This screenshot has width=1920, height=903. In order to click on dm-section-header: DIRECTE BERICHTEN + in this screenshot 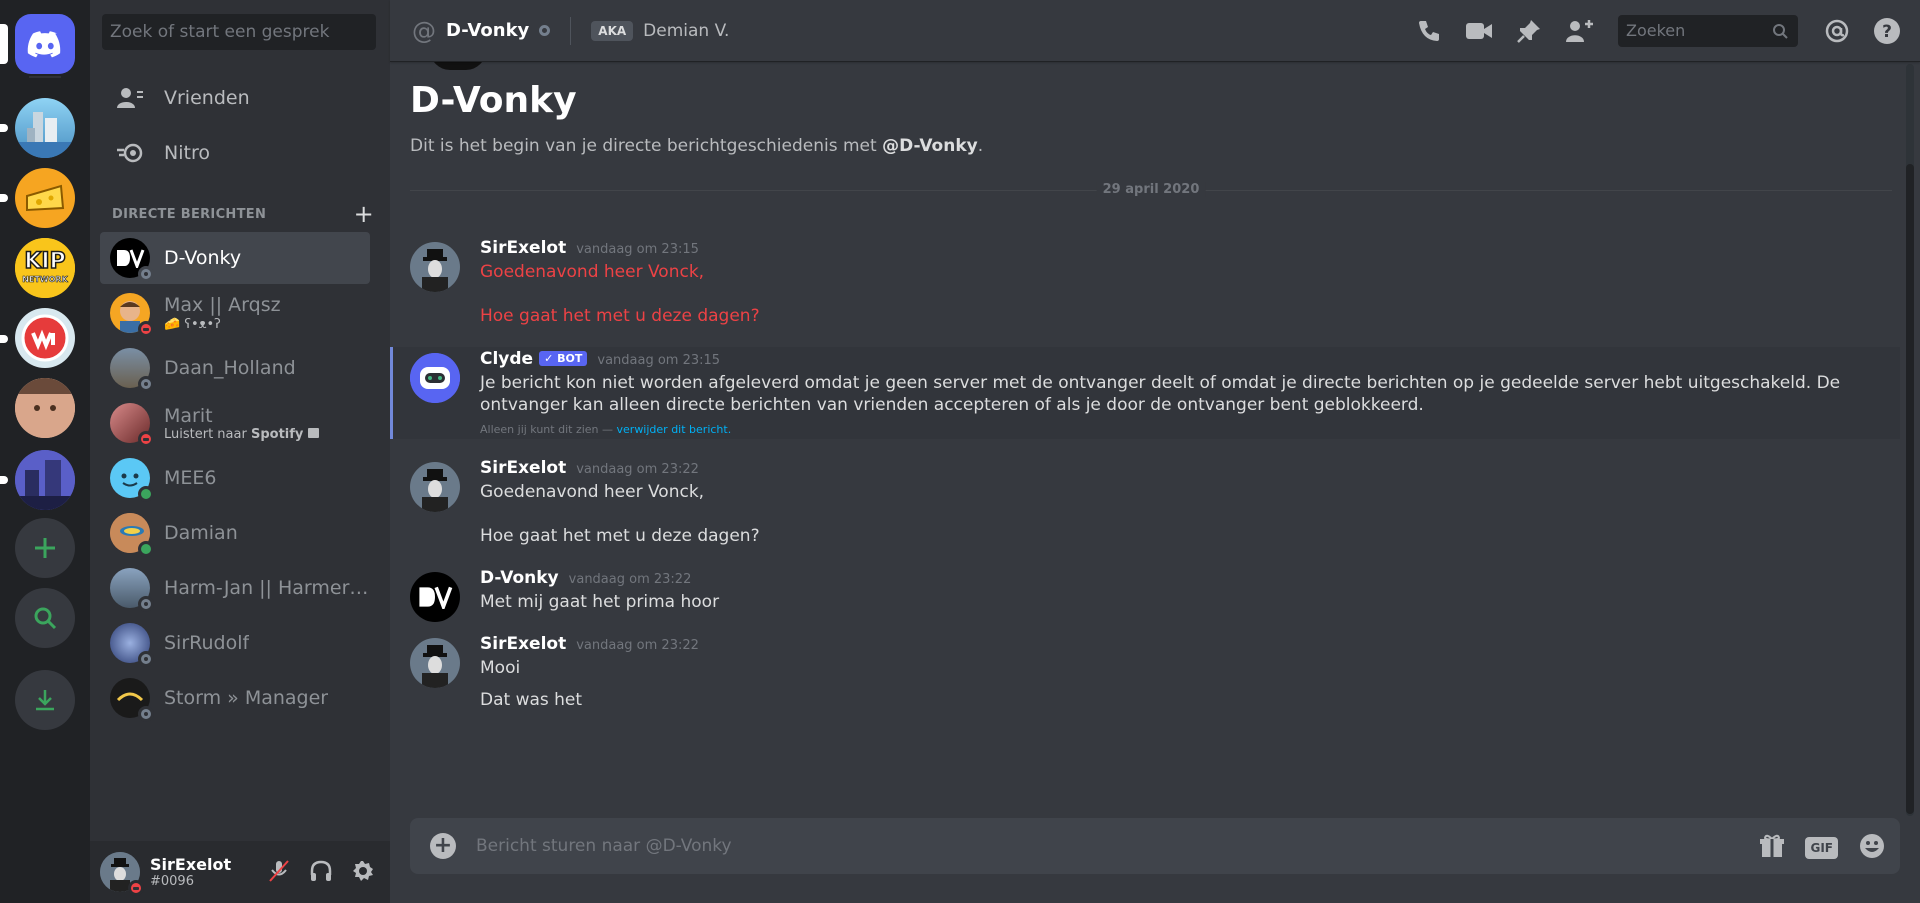, I will do `click(243, 214)`.